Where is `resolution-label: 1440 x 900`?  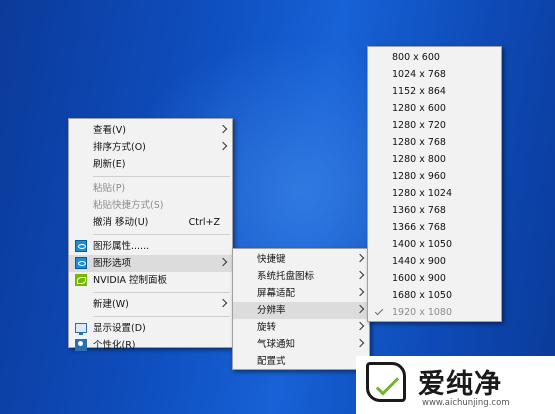 resolution-label: 1440 x 900 is located at coordinates (419, 261).